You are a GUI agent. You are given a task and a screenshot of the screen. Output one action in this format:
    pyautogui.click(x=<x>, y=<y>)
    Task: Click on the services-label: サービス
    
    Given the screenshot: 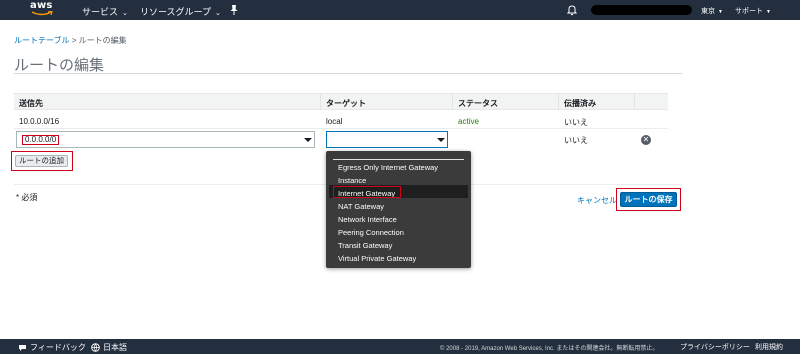 What is the action you would take?
    pyautogui.click(x=100, y=12)
    